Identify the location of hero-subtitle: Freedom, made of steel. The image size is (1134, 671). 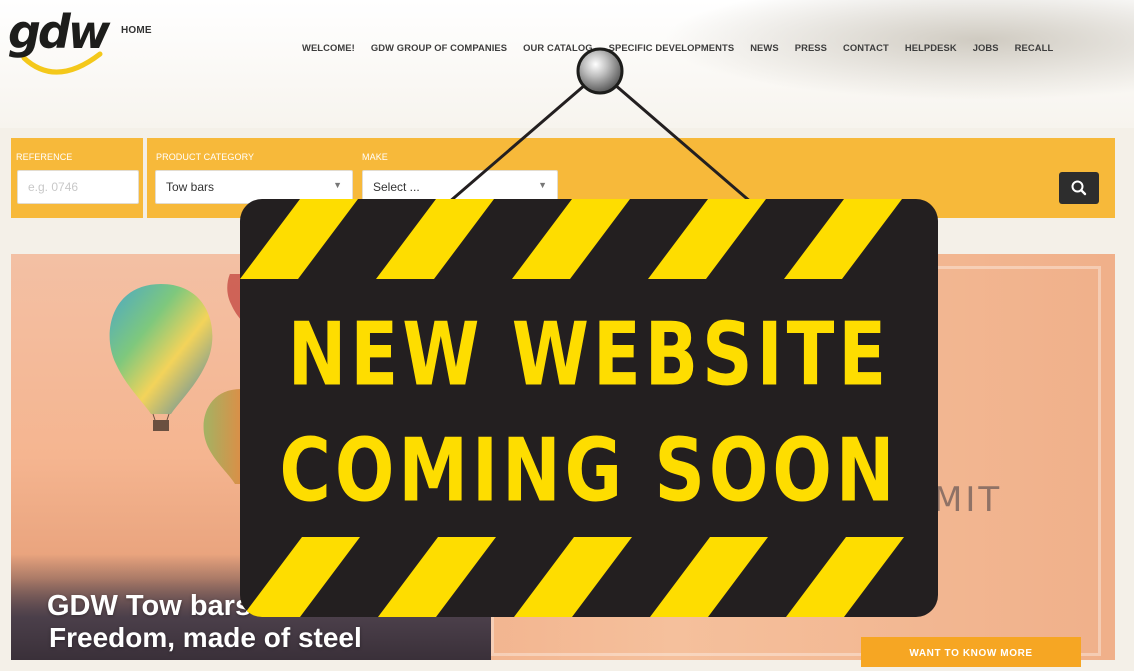
(205, 637).